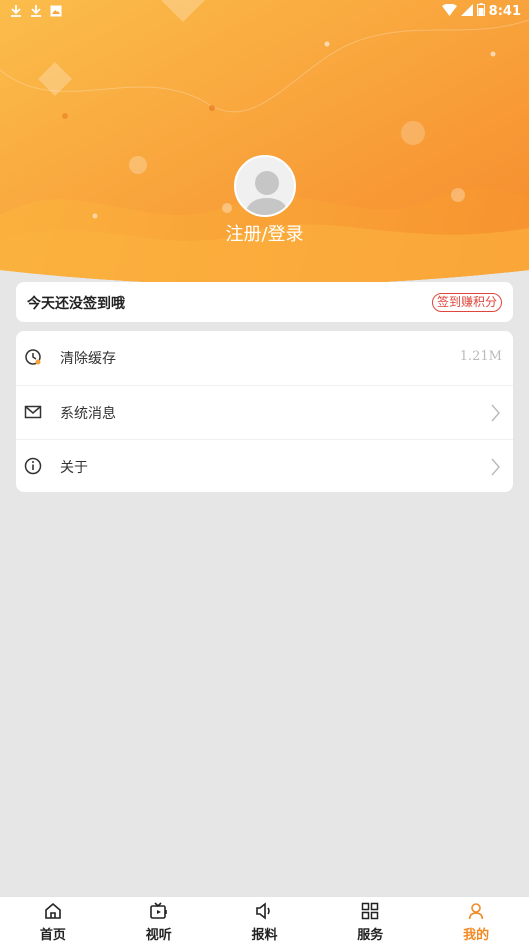 This screenshot has width=529, height=945. I want to click on tv-icon, so click(158, 910).